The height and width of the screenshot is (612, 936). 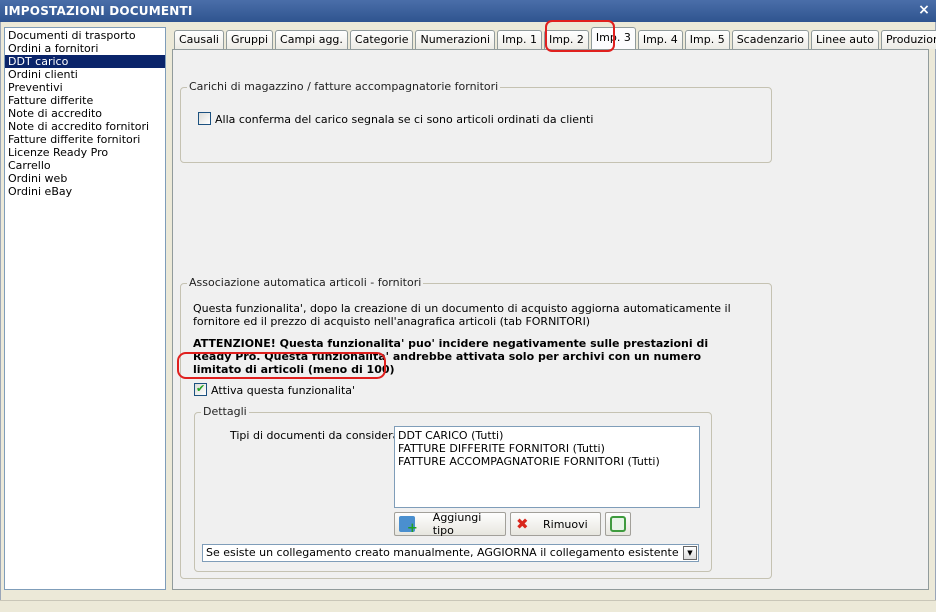 I want to click on add-type-button: Aggiungi tipo, so click(x=450, y=524).